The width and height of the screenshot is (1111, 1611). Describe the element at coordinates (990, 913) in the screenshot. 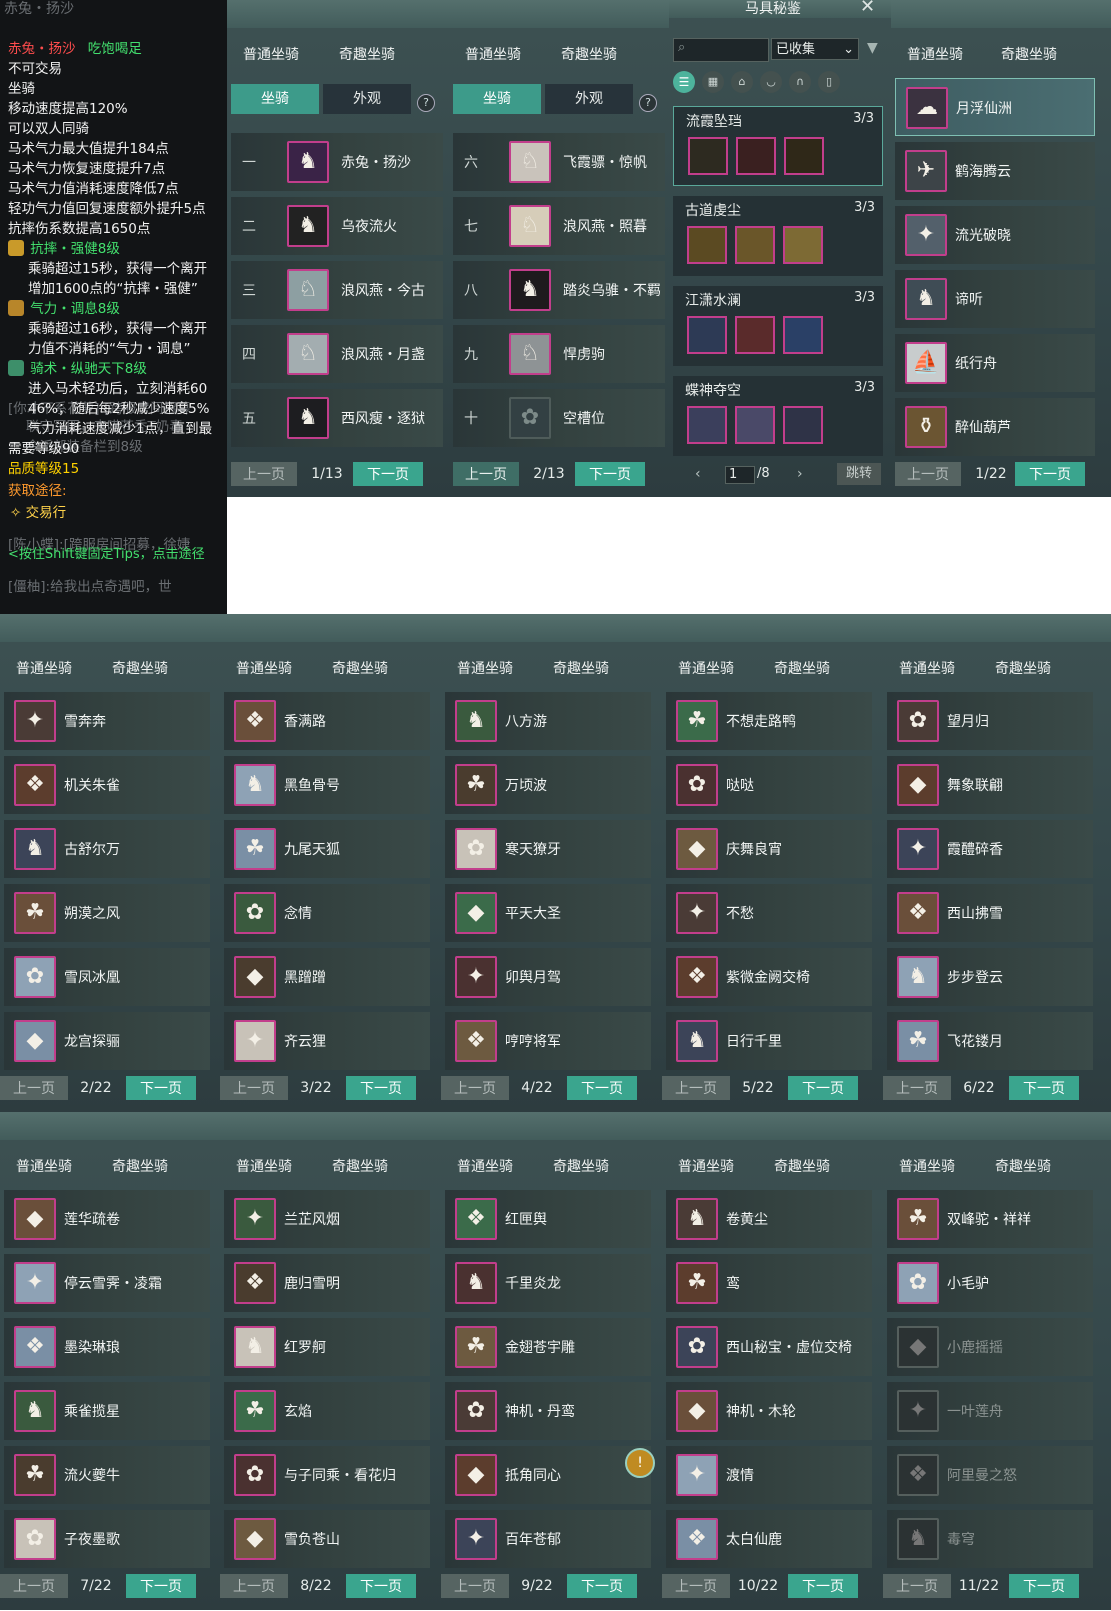

I see `mount-row: ❖ 西山拂雪` at that location.